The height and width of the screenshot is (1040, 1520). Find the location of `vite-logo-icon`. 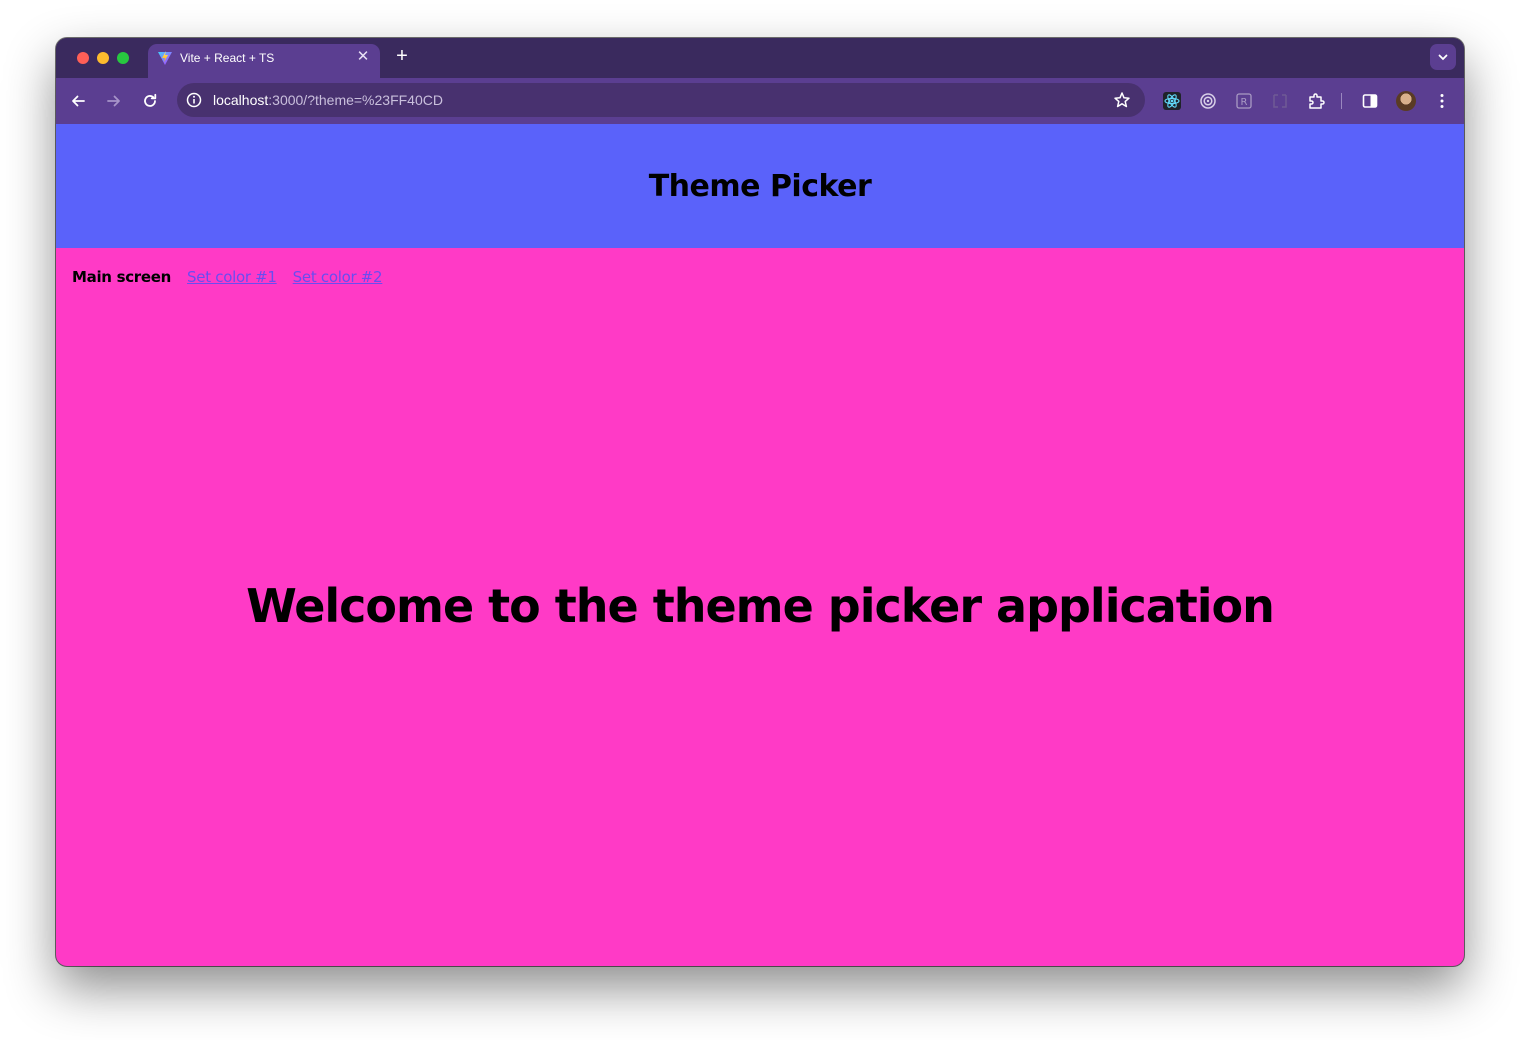

vite-logo-icon is located at coordinates (165, 58).